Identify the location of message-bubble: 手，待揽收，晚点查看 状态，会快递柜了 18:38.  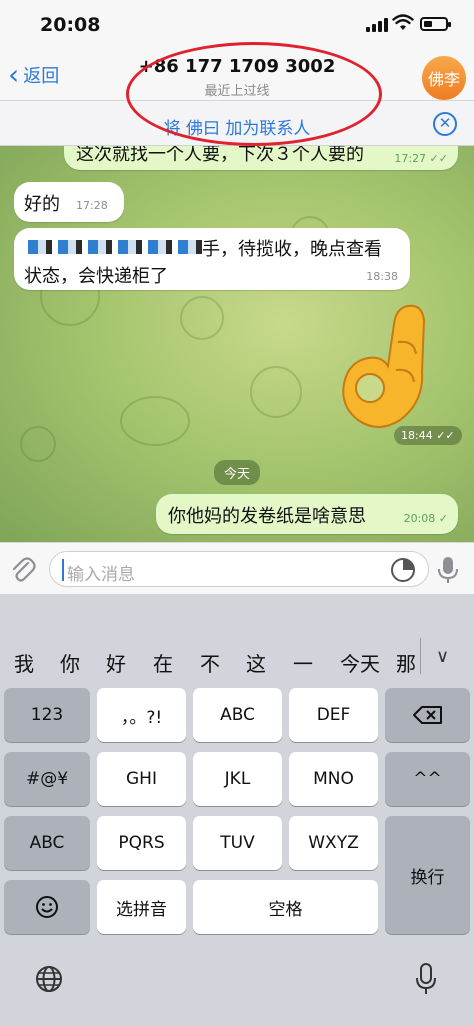
(212, 259).